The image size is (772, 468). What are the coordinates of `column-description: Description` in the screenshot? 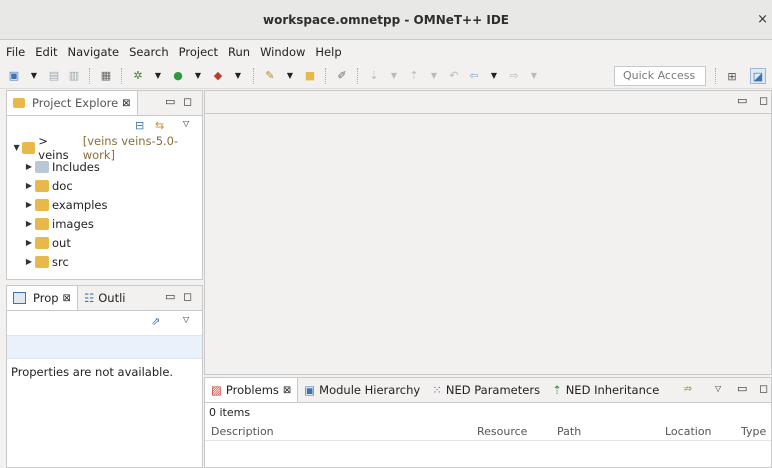 It's located at (341, 431).